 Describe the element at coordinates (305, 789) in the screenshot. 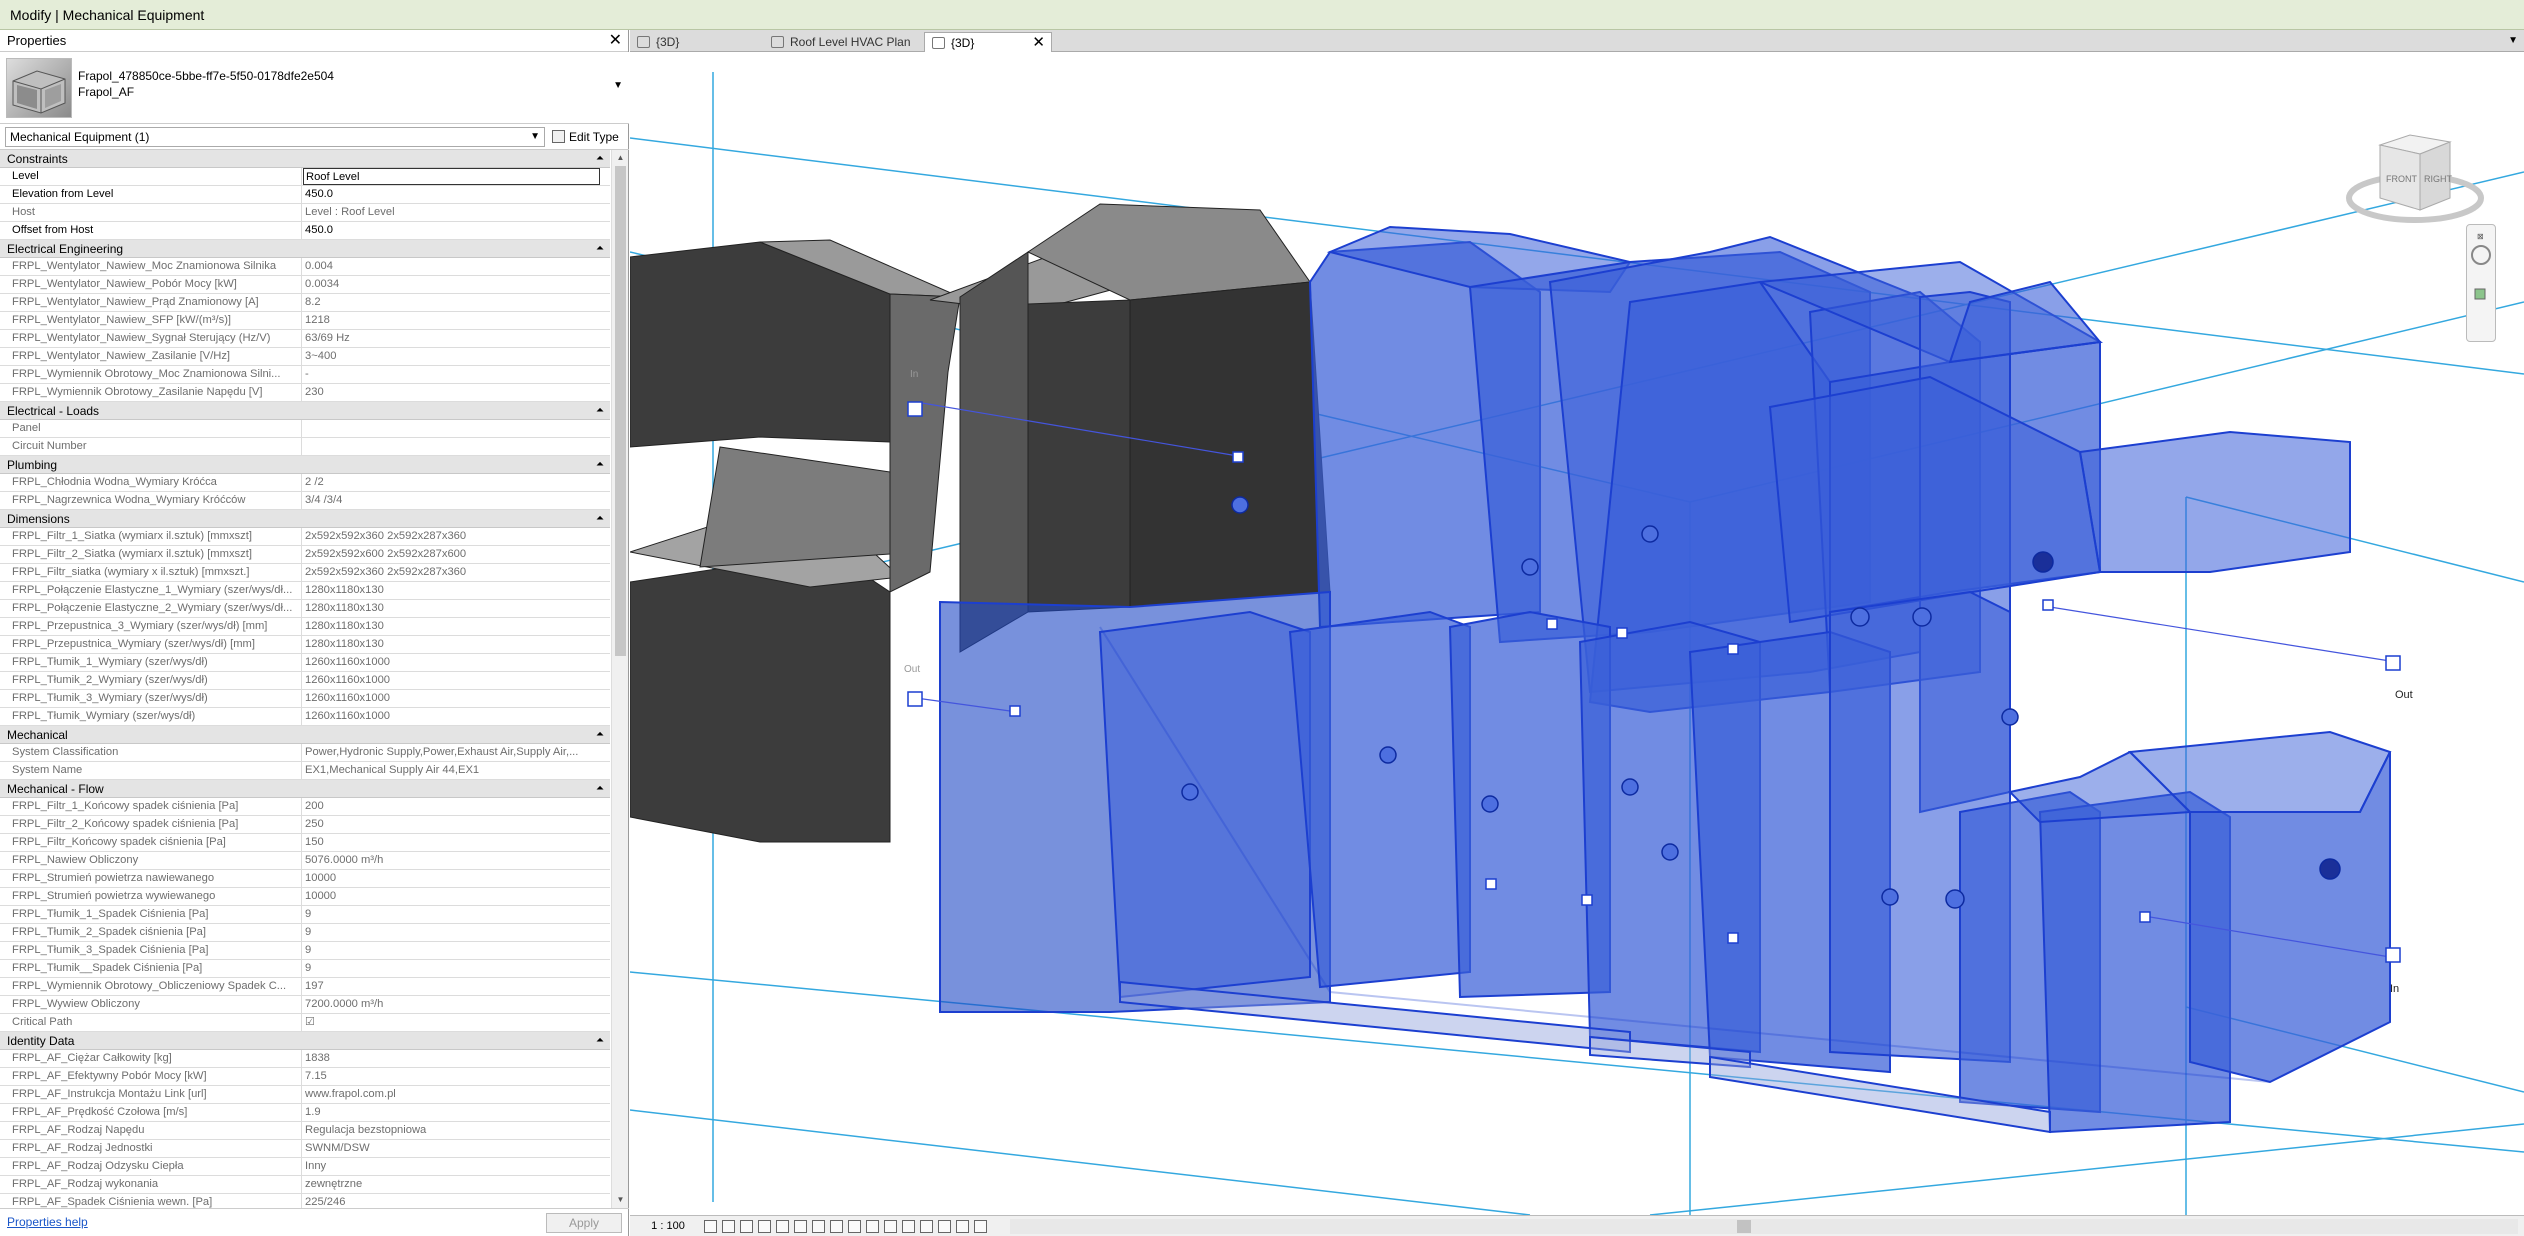

I see `section-header-mechanical-flow: Mechanical - Flow ⏶` at that location.